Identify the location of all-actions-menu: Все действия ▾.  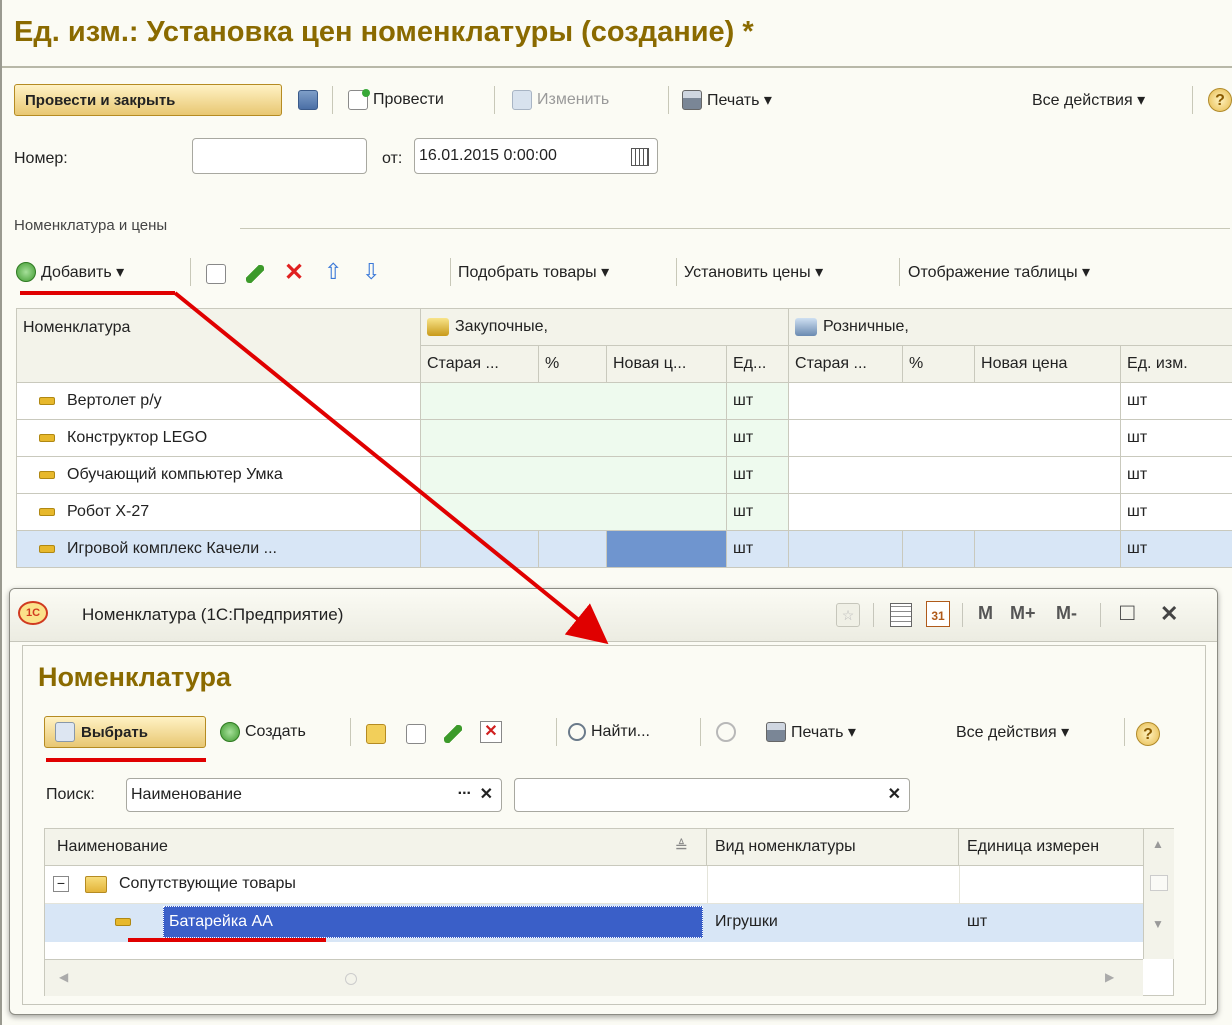
(1088, 100).